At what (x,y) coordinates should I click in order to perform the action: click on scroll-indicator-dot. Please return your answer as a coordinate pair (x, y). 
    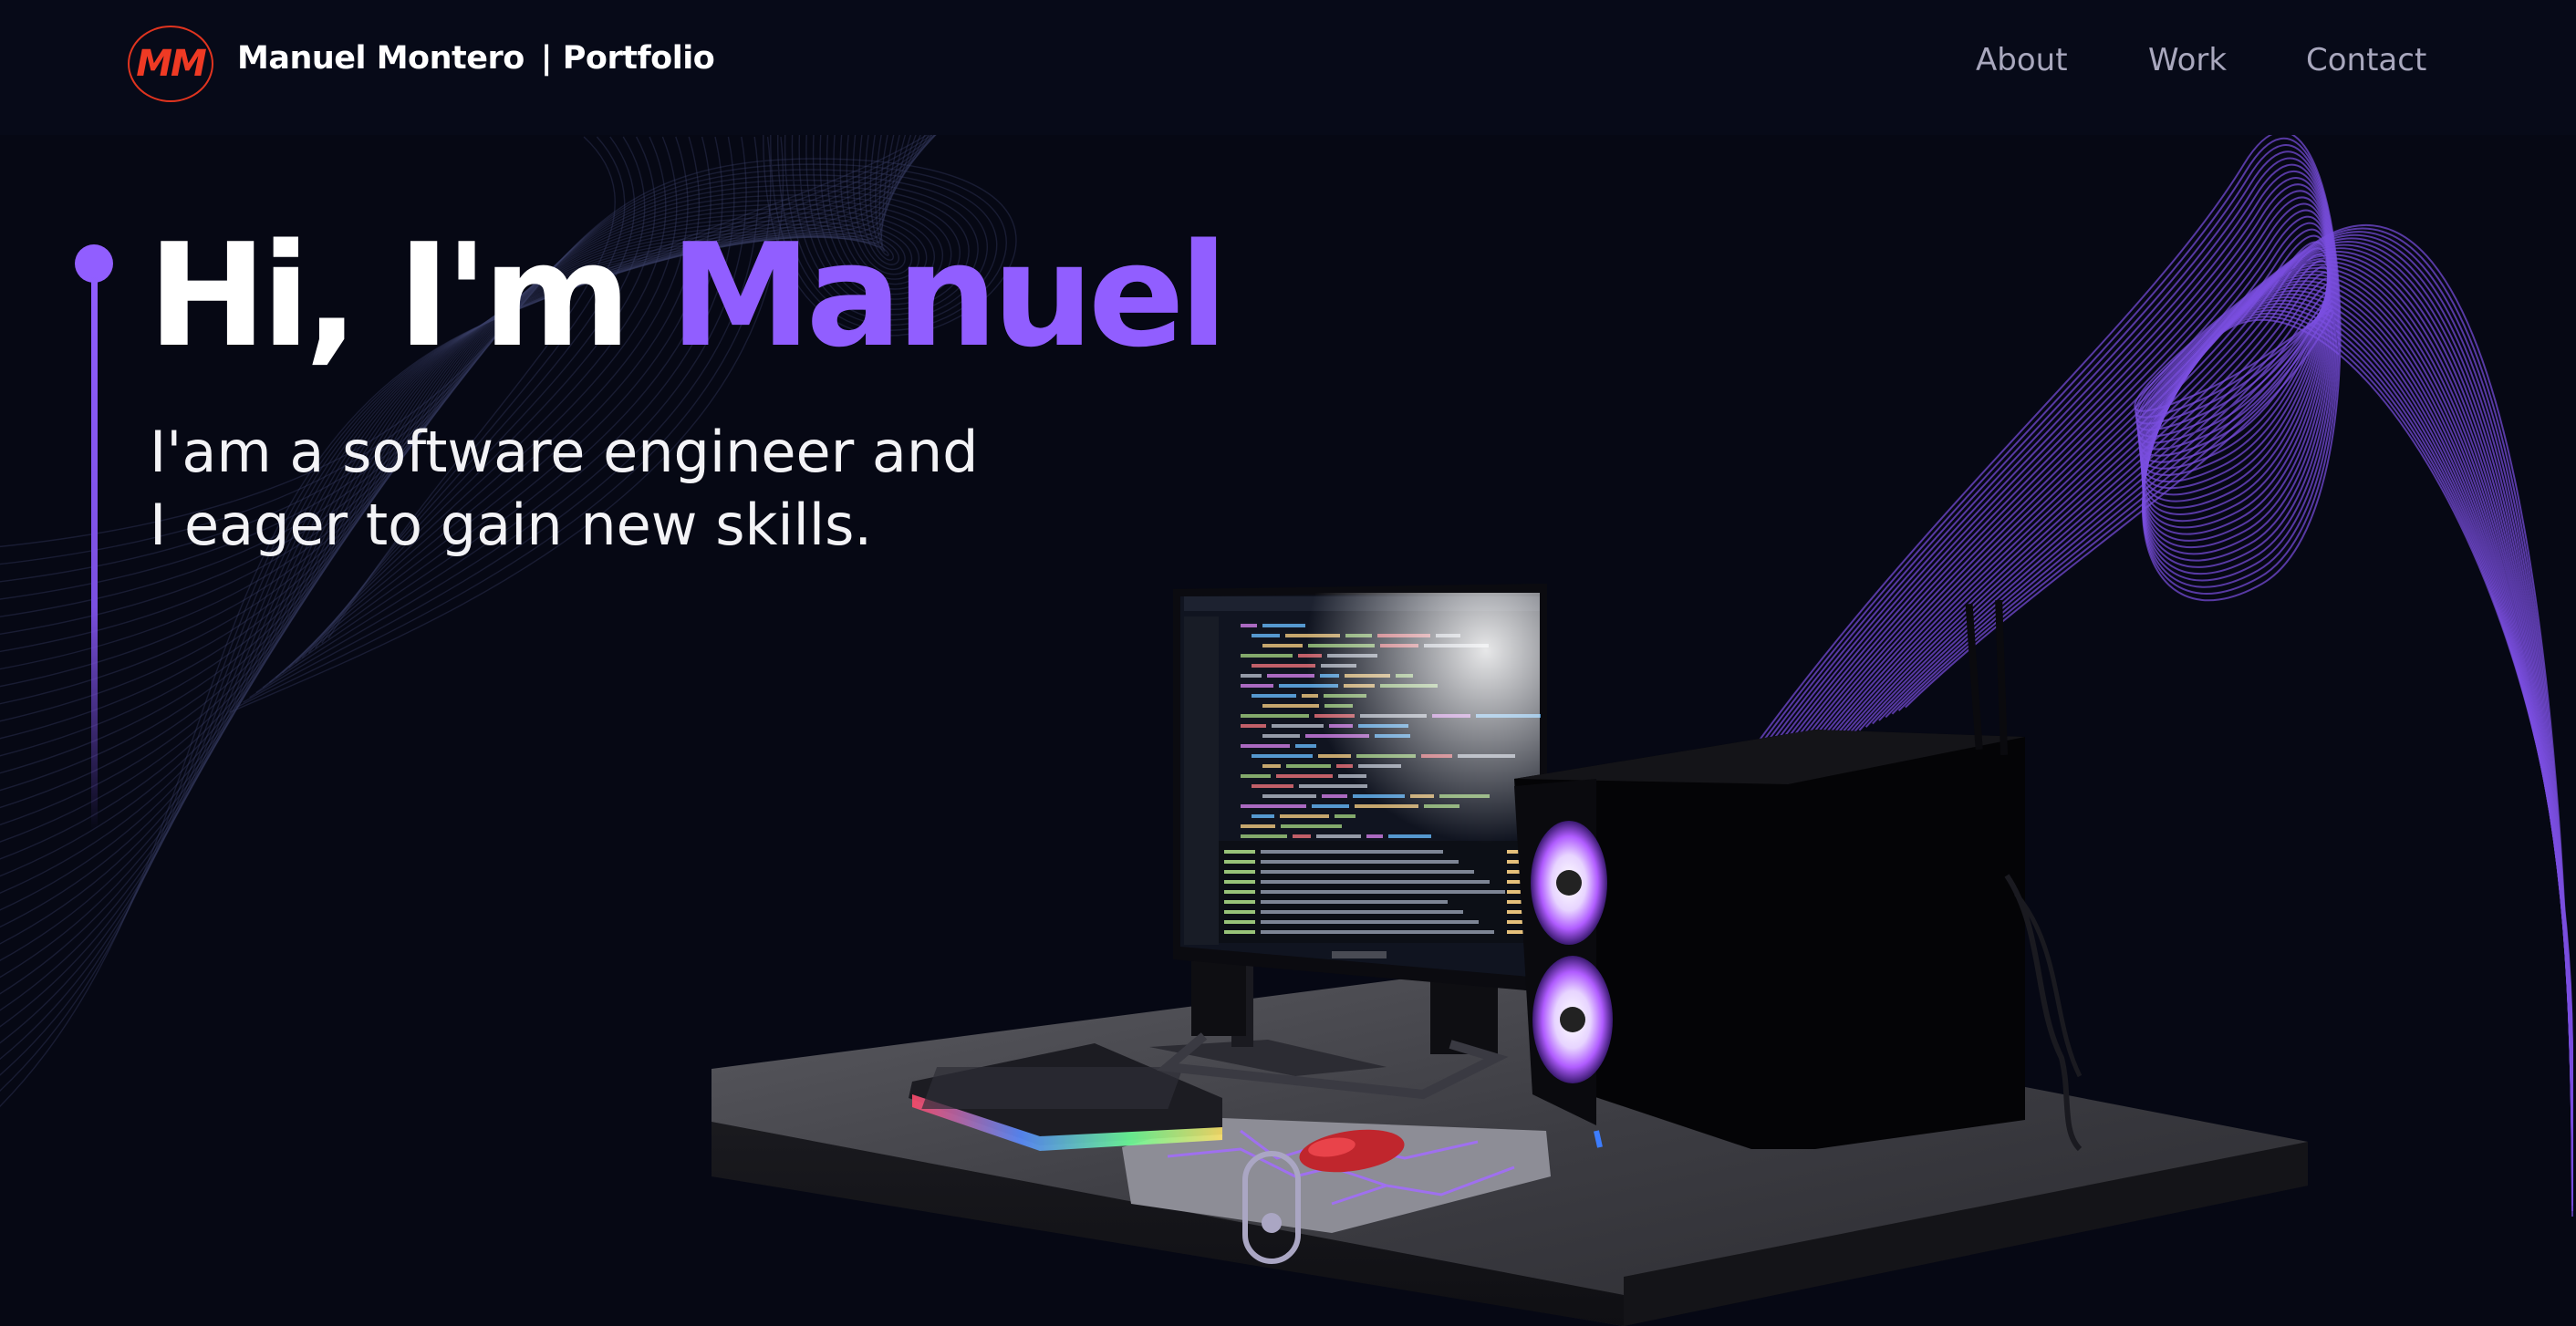
    Looking at the image, I should click on (1272, 1223).